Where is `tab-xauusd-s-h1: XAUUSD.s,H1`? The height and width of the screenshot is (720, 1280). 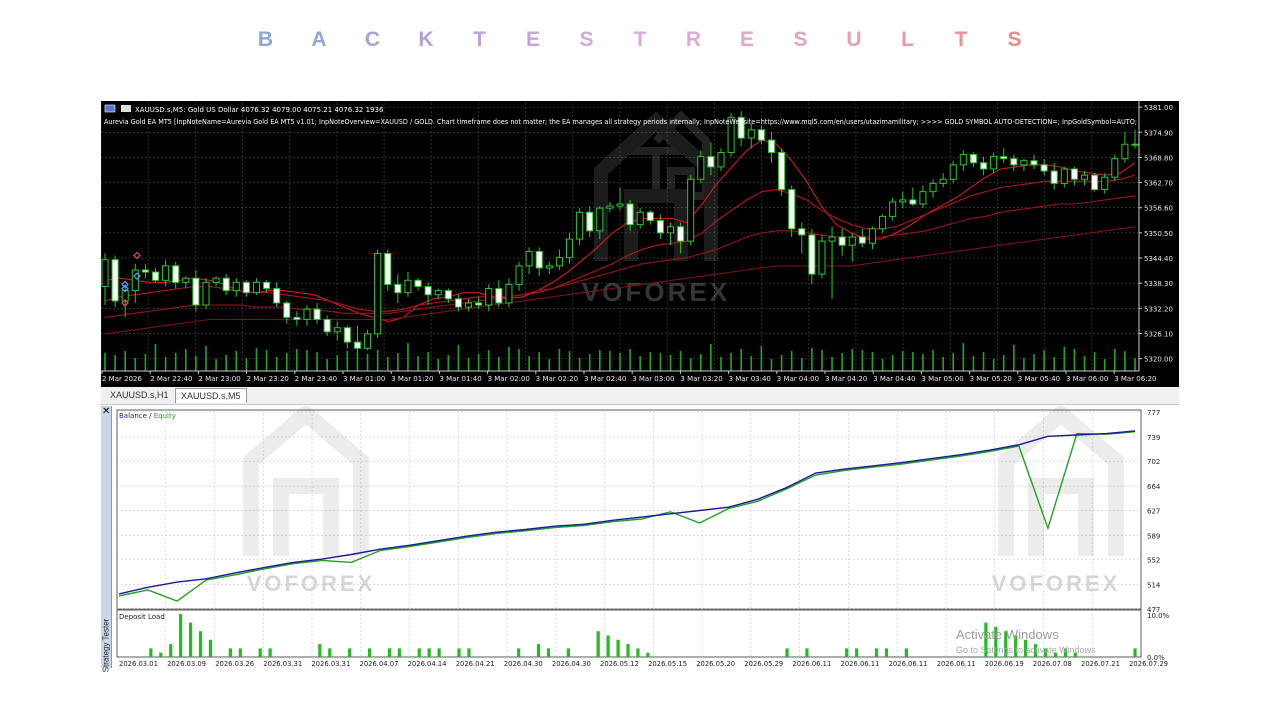
tab-xauusd-s-h1: XAUUSD.s,H1 is located at coordinates (139, 395).